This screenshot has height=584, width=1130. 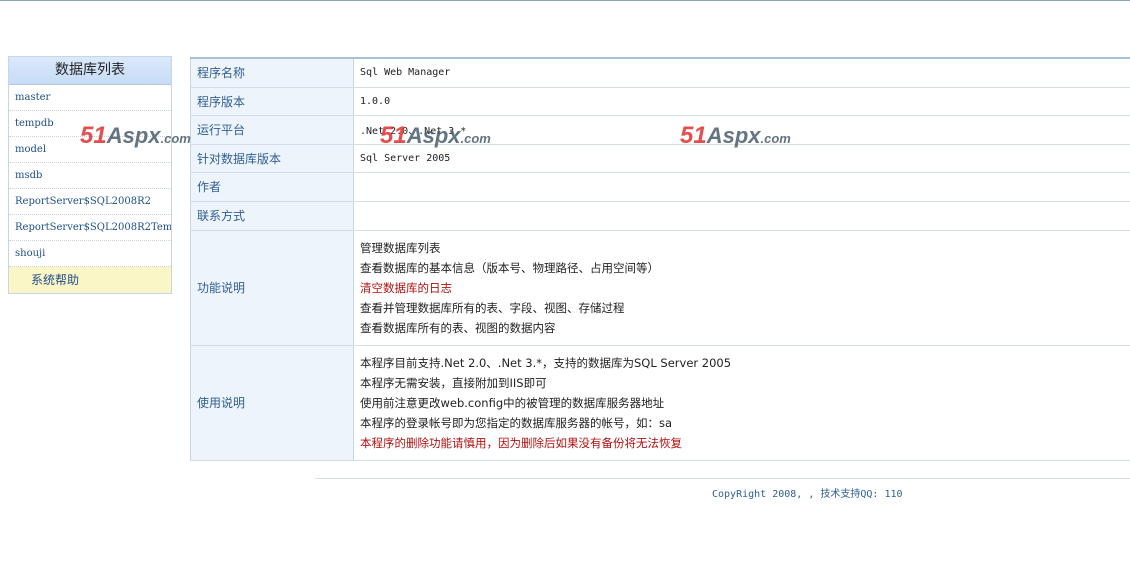 I want to click on usage-item-warning: 本程序的删除功能请慎用，因为删除后如果没有备份将无法恢复, so click(x=521, y=442).